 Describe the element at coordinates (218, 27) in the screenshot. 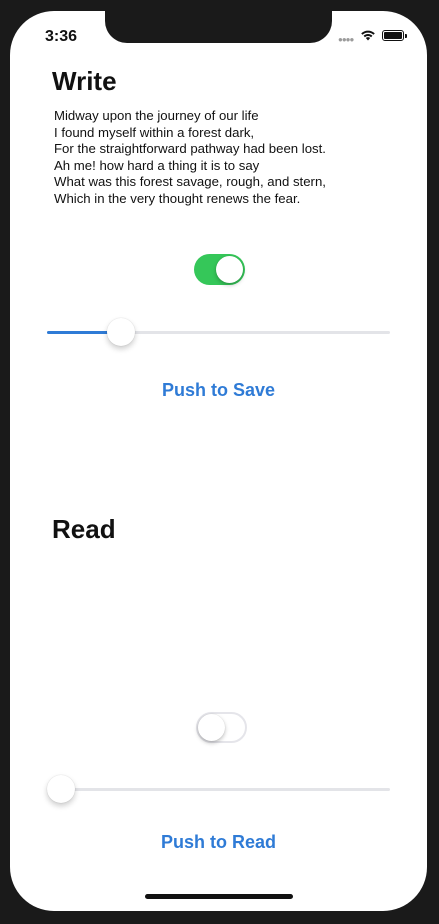

I see `notch` at that location.